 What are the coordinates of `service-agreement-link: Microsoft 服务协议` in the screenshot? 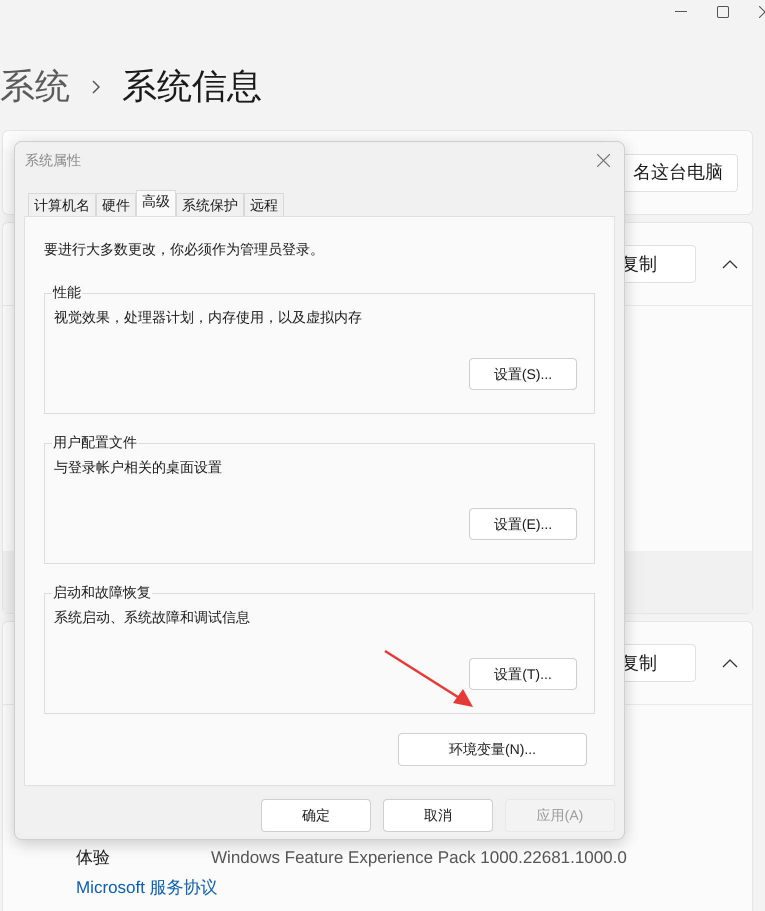 It's located at (414, 887).